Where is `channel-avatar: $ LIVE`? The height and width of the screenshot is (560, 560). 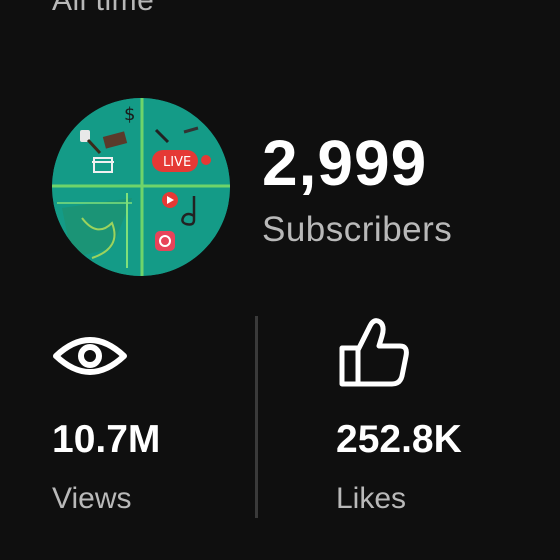 channel-avatar: $ LIVE is located at coordinates (141, 187).